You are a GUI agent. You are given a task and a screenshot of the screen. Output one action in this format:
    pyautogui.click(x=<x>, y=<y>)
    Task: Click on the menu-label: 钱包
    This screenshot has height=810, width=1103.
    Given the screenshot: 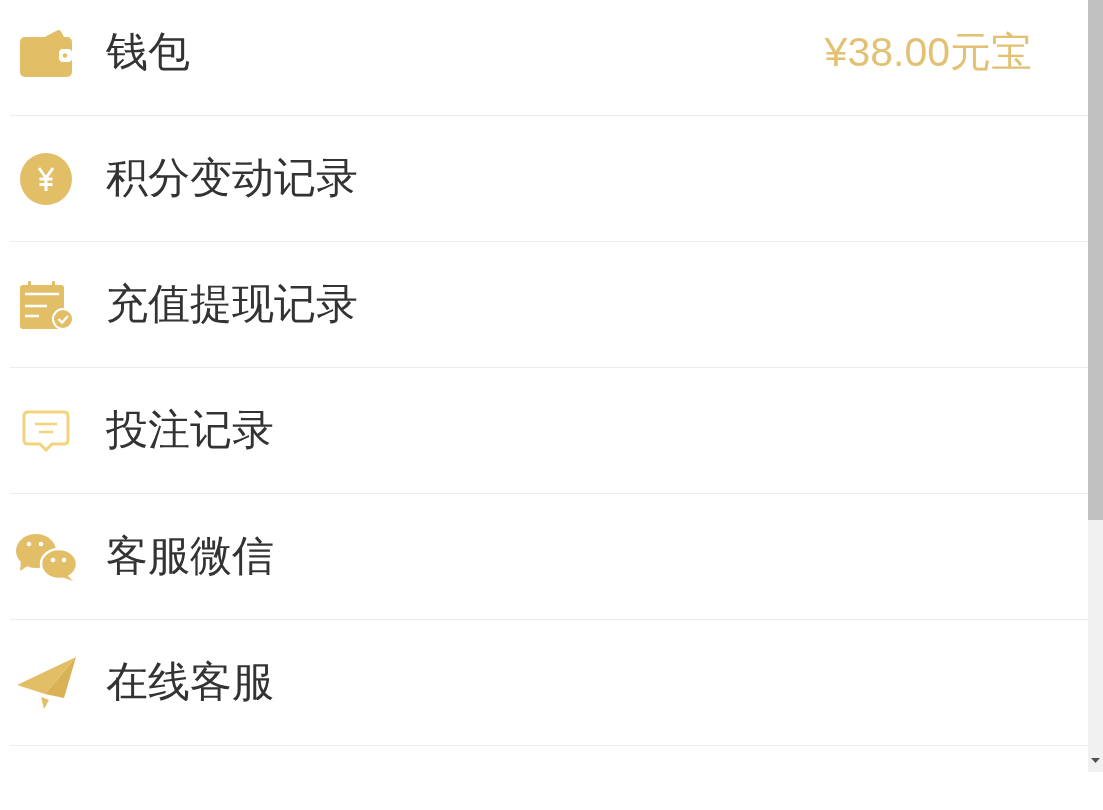 What is the action you would take?
    pyautogui.click(x=148, y=52)
    